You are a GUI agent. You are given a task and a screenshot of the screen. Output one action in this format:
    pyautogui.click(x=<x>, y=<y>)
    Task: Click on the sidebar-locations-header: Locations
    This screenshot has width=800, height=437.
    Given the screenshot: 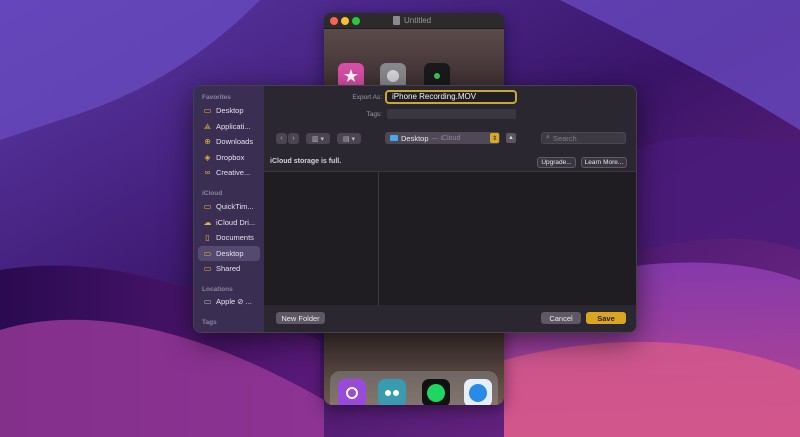 What is the action you would take?
    pyautogui.click(x=217, y=289)
    